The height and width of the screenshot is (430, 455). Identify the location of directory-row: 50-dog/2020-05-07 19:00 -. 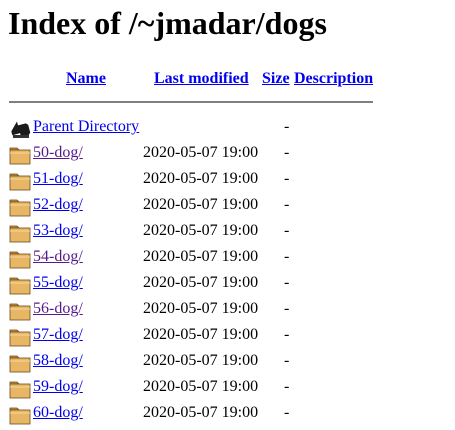
(227, 157).